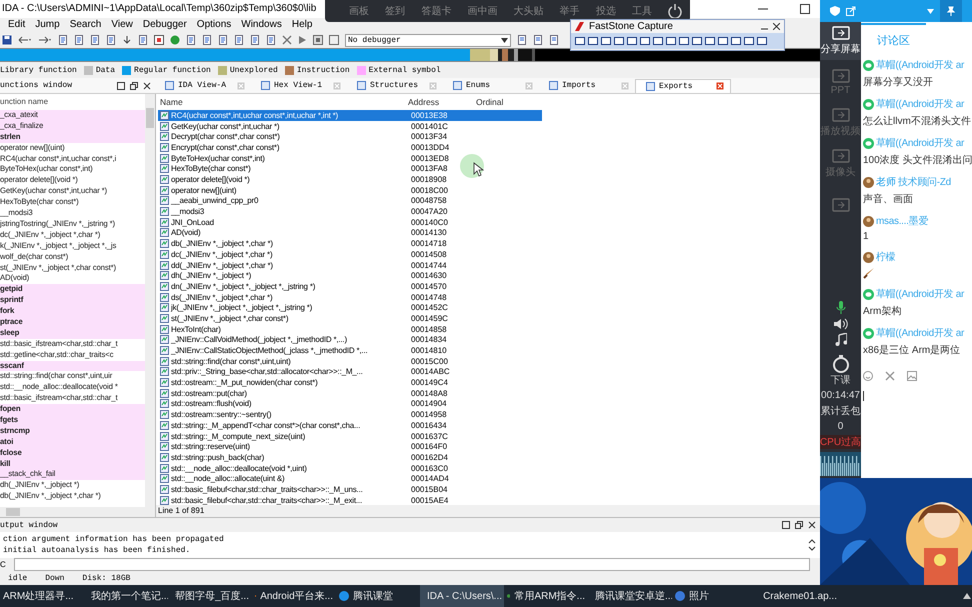 The height and width of the screenshot is (607, 972). What do you see at coordinates (841, 324) in the screenshot?
I see `speaker-icon` at bounding box center [841, 324].